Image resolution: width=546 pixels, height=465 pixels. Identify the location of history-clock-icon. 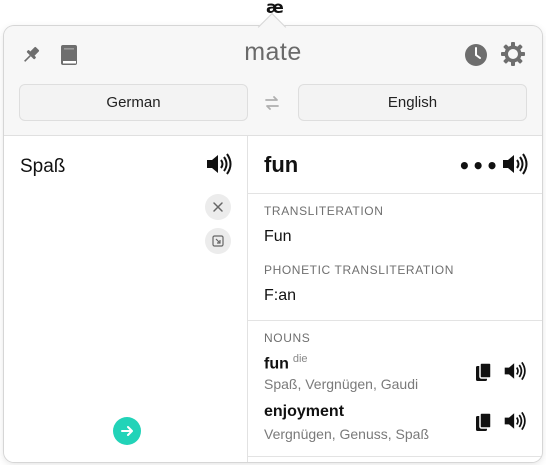
(476, 55).